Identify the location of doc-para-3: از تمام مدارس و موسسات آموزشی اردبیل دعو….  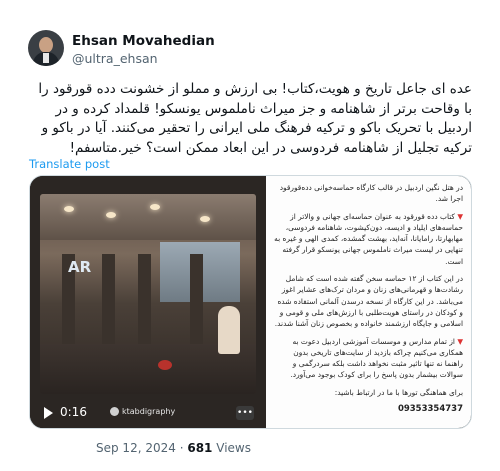
(376, 358).